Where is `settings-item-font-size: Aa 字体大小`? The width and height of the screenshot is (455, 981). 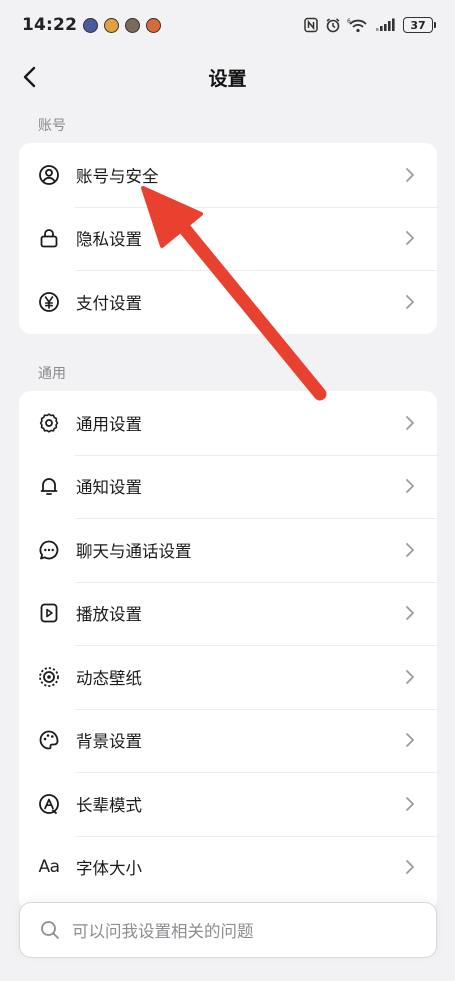 settings-item-font-size: Aa 字体大小 is located at coordinates (228, 867).